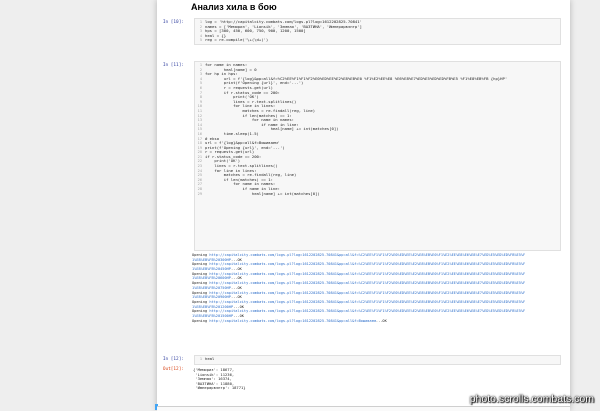 The width and height of the screenshot is (600, 411). I want to click on watermark-text: photo.scrolls.combats.com, so click(531, 399).